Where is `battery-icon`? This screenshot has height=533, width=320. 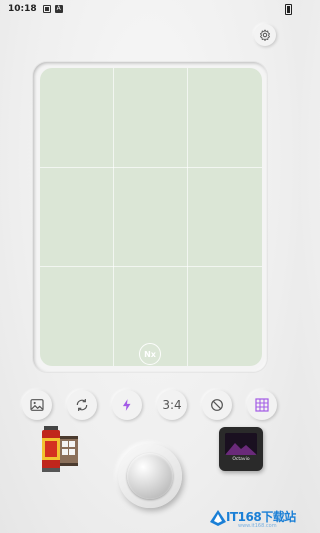
battery-icon is located at coordinates (288, 9).